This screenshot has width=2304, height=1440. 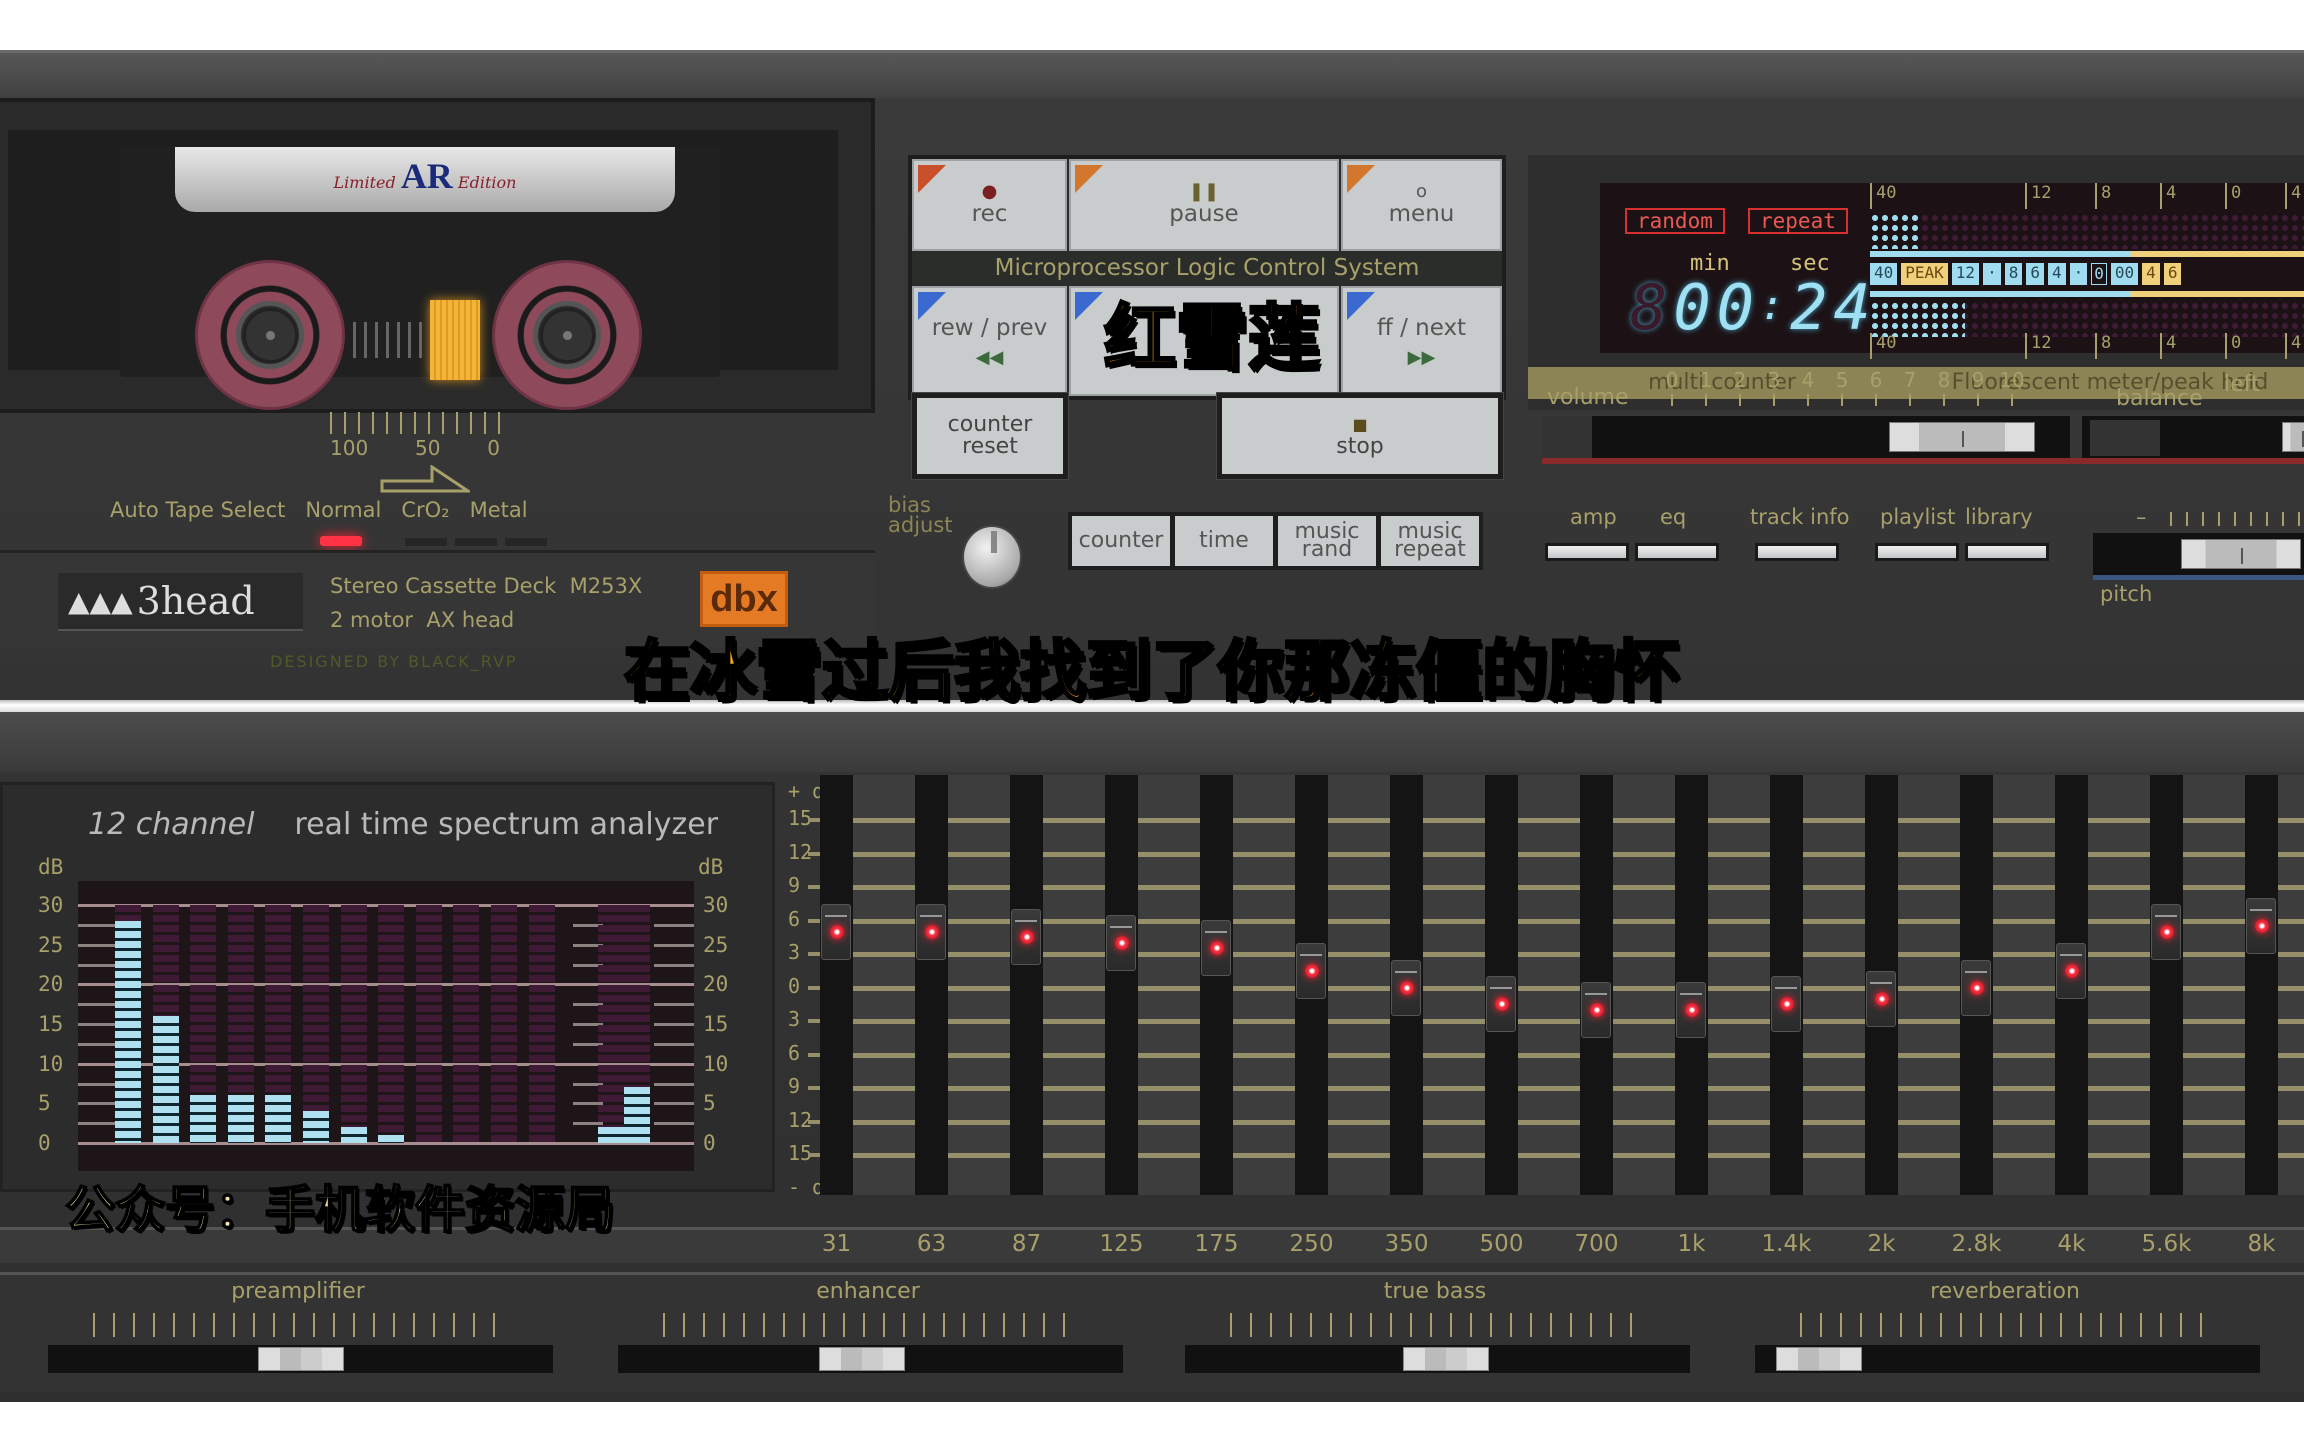 What do you see at coordinates (2293, 346) in the screenshot?
I see `meter-scale-label: 4` at bounding box center [2293, 346].